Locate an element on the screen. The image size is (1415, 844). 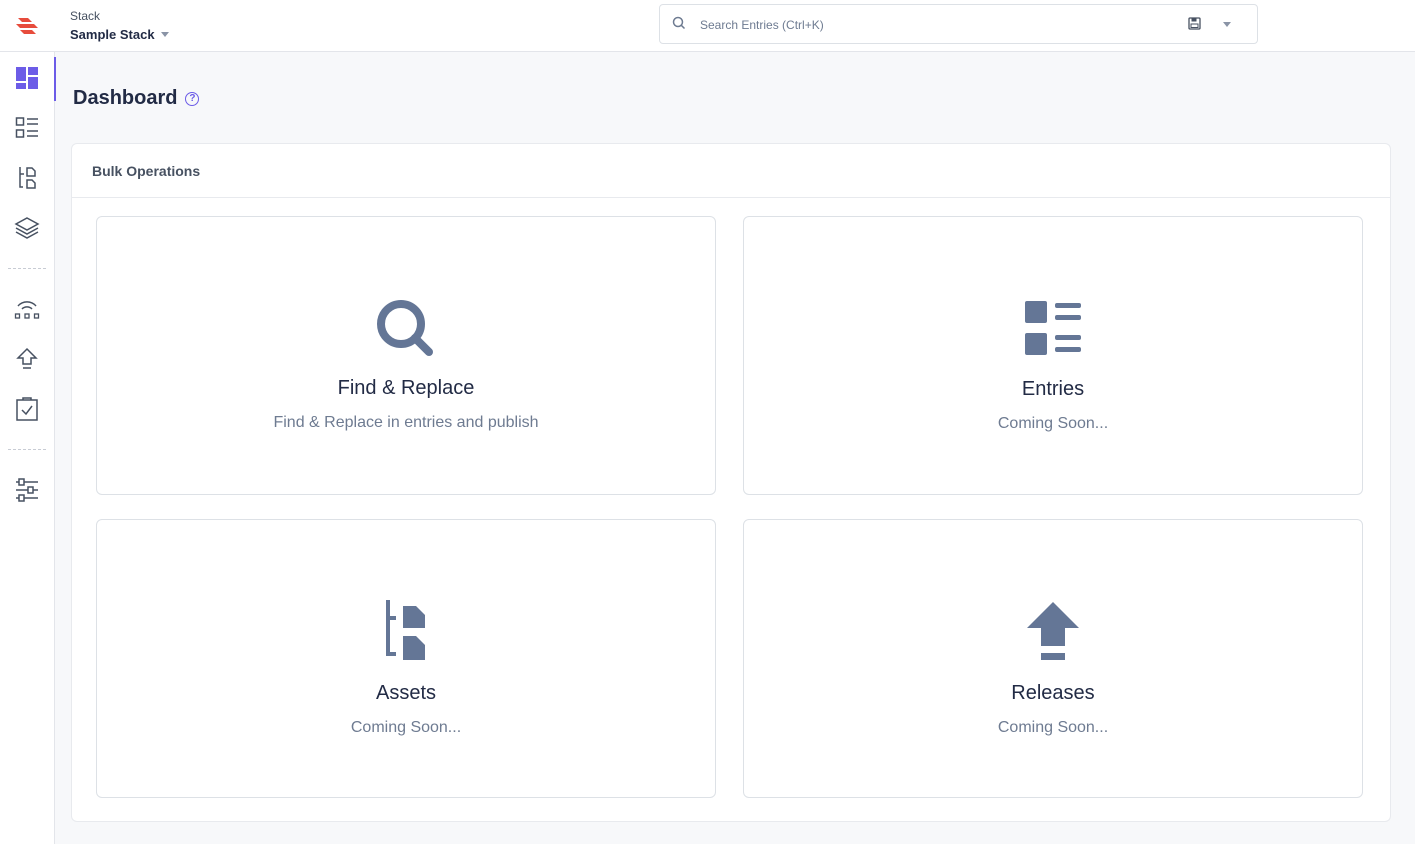
card-title: Releases is located at coordinates (1053, 693).